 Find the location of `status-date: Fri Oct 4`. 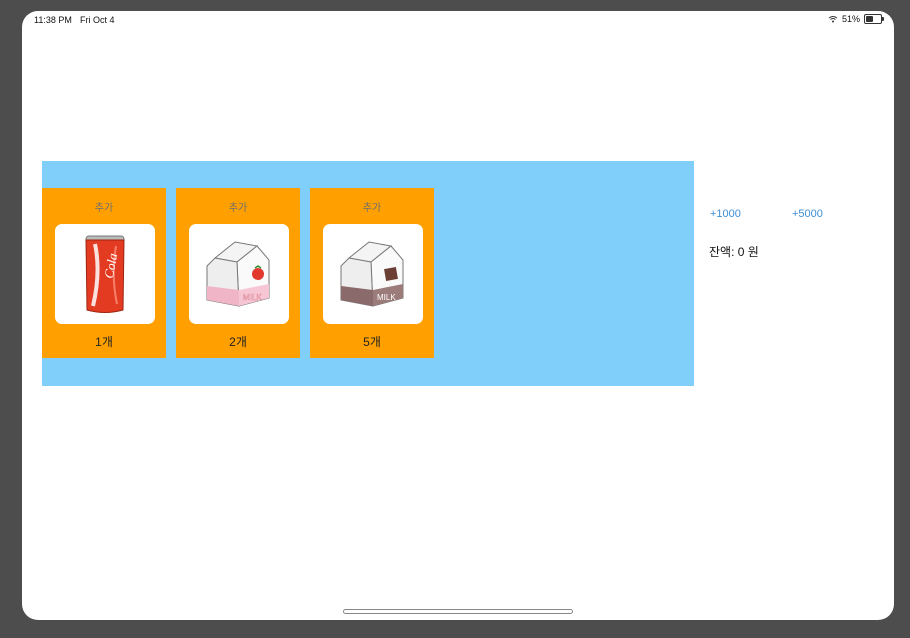

status-date: Fri Oct 4 is located at coordinates (97, 20).